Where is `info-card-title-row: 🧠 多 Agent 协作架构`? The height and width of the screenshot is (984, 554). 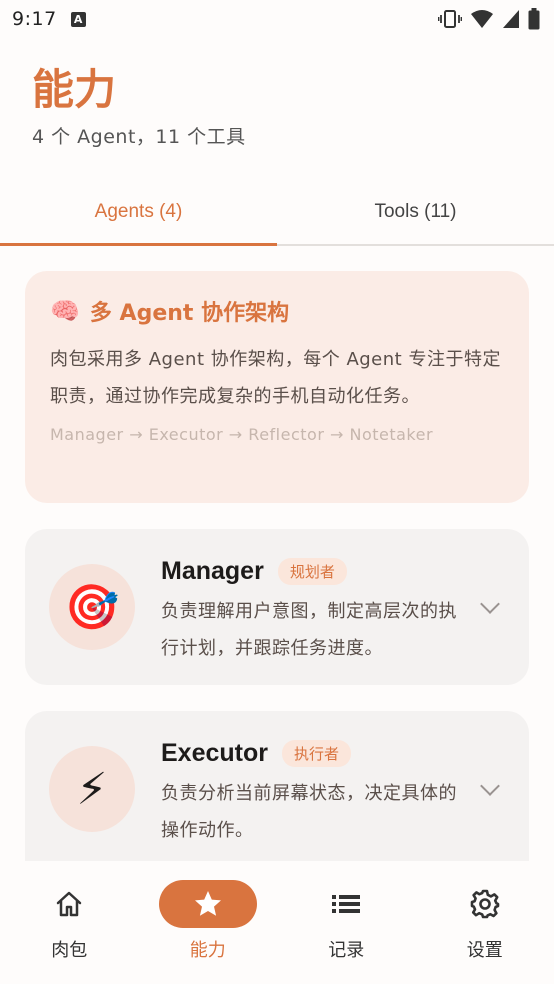
info-card-title-row: 🧠 多 Agent 协作架构 is located at coordinates (277, 311).